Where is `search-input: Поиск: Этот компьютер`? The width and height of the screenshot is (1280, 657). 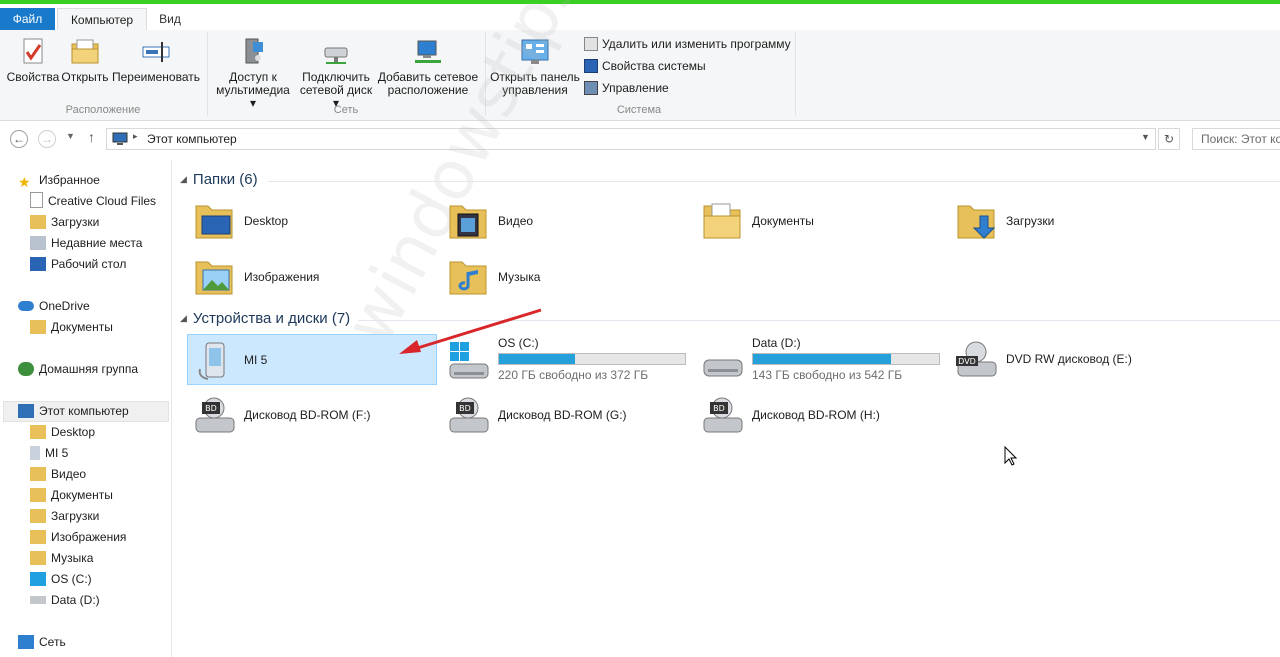 search-input: Поиск: Этот компьютер is located at coordinates (1236, 139).